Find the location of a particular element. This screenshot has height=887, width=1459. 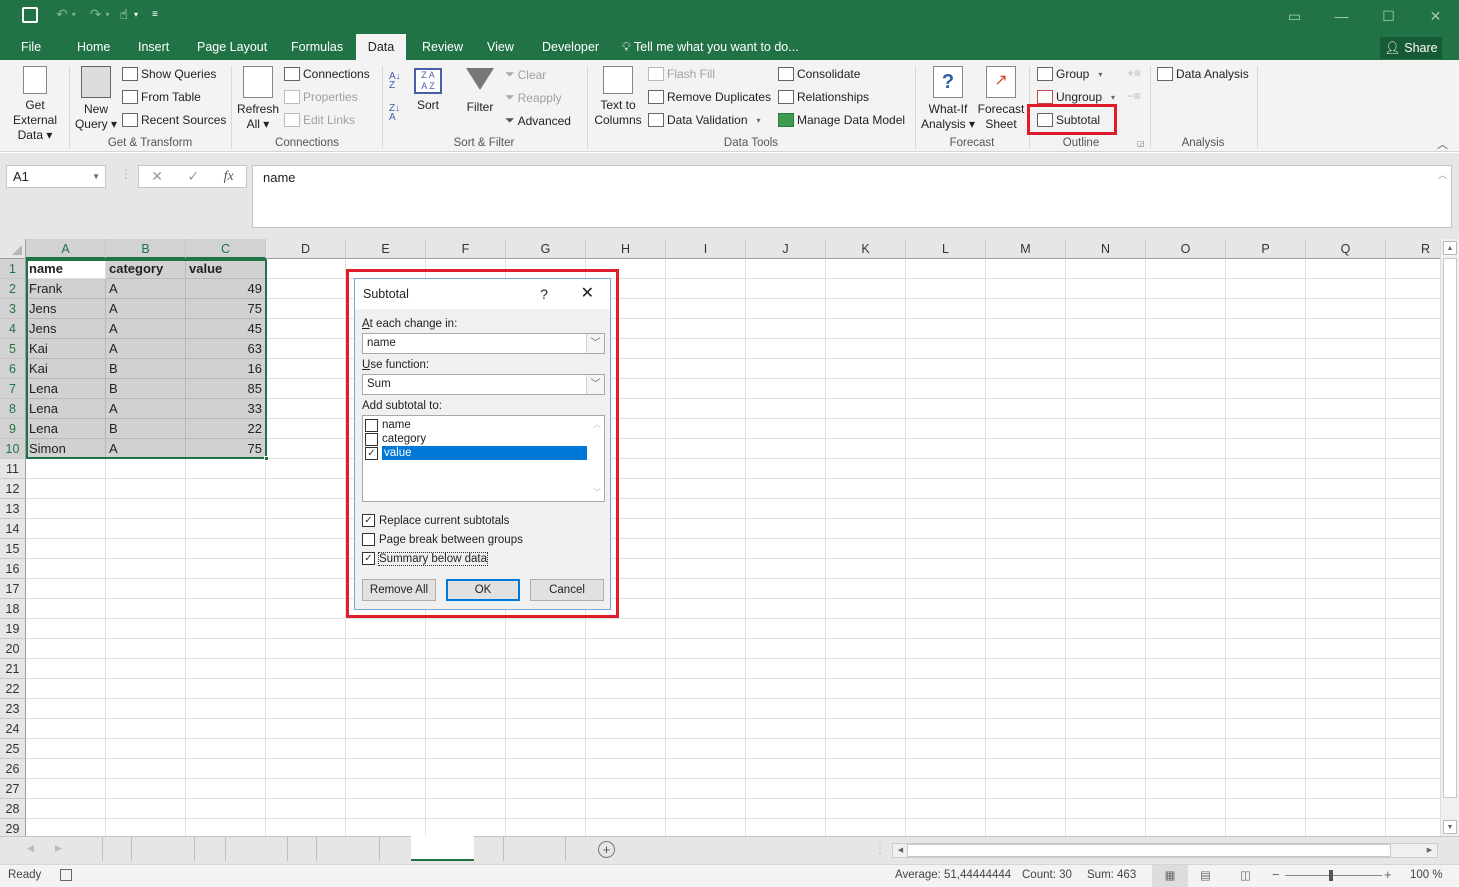

next-sheet-icon: ▶ is located at coordinates (58, 848).